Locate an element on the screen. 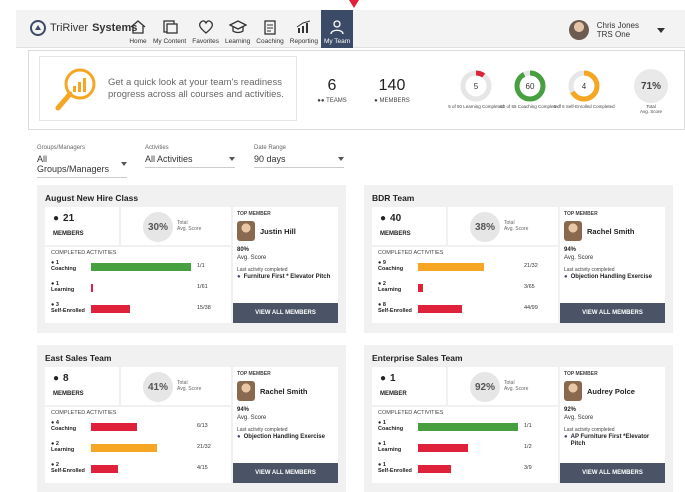 This screenshot has width=685, height=492. nav-reporting: Reporting is located at coordinates (304, 29).